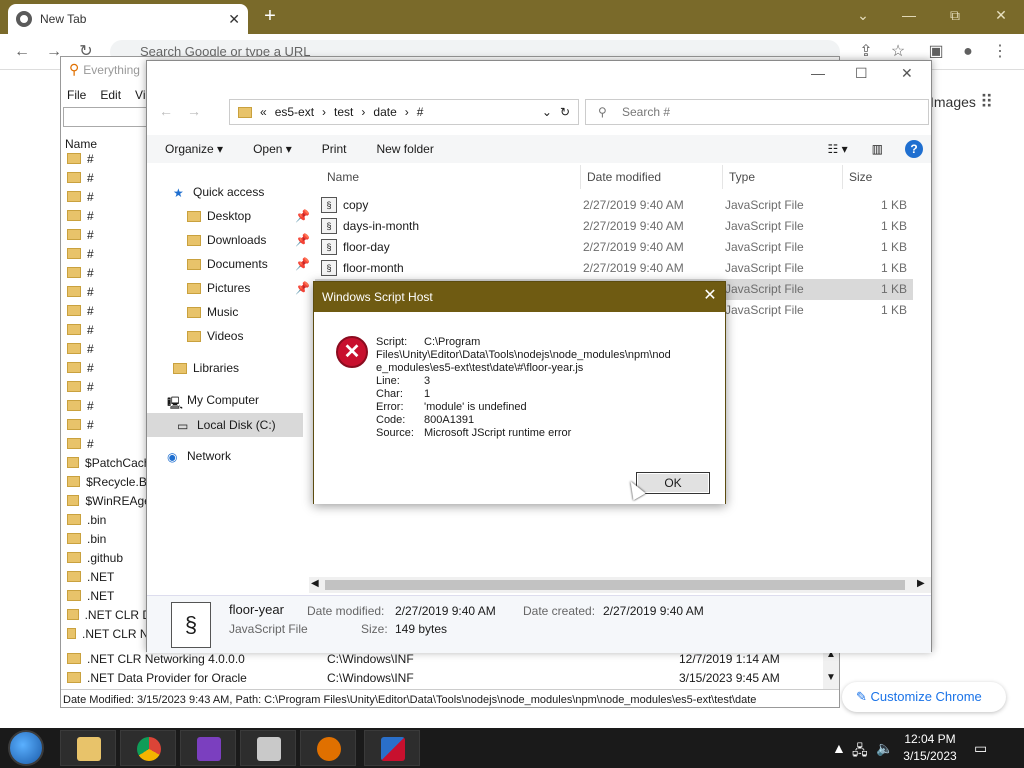 The image size is (1024, 768). I want to click on explorer-maximize-button: ☐, so click(861, 73).